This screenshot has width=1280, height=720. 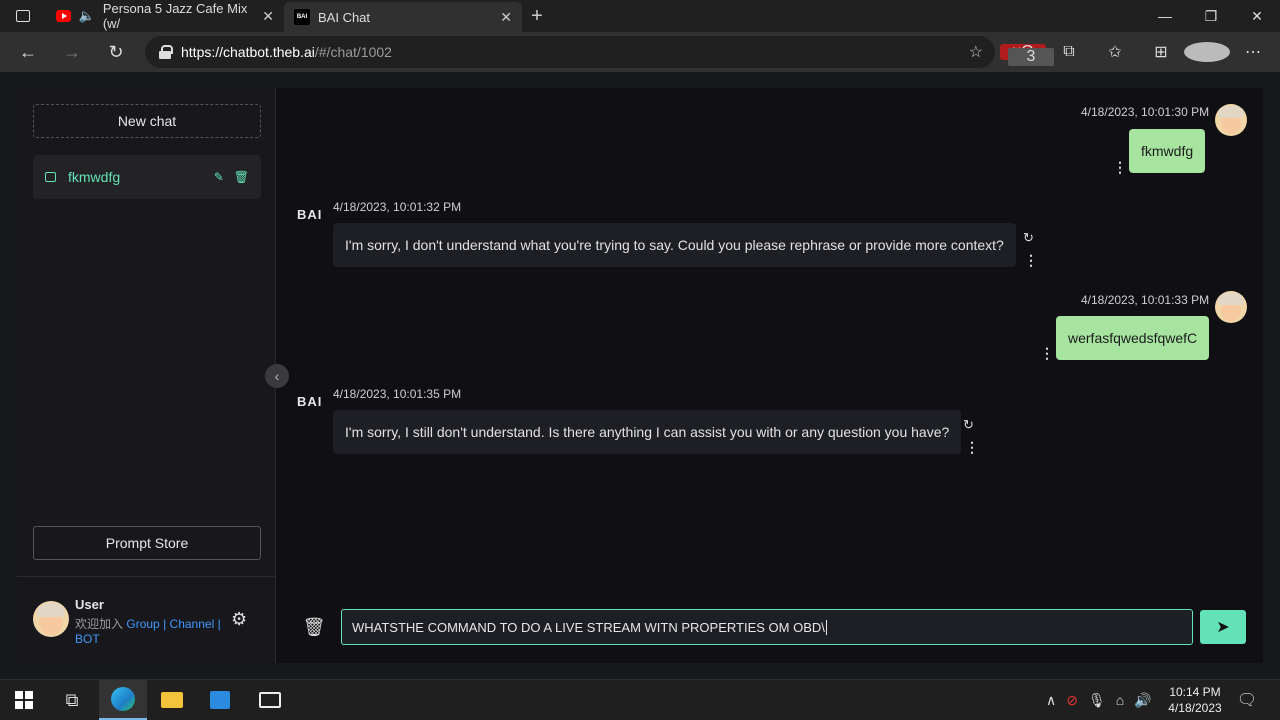 I want to click on taskbar-clock: 10:14 PM 4/18/2023, so click(x=1195, y=700).